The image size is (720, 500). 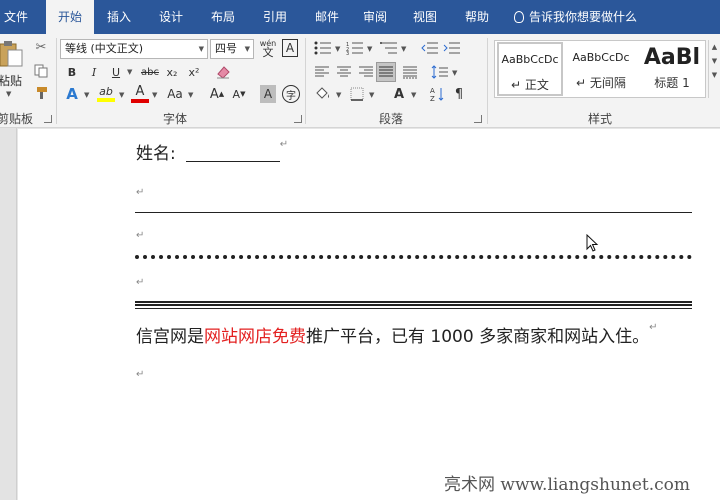 What do you see at coordinates (672, 69) in the screenshot?
I see `style-heading-1: AaBl 标题 1` at bounding box center [672, 69].